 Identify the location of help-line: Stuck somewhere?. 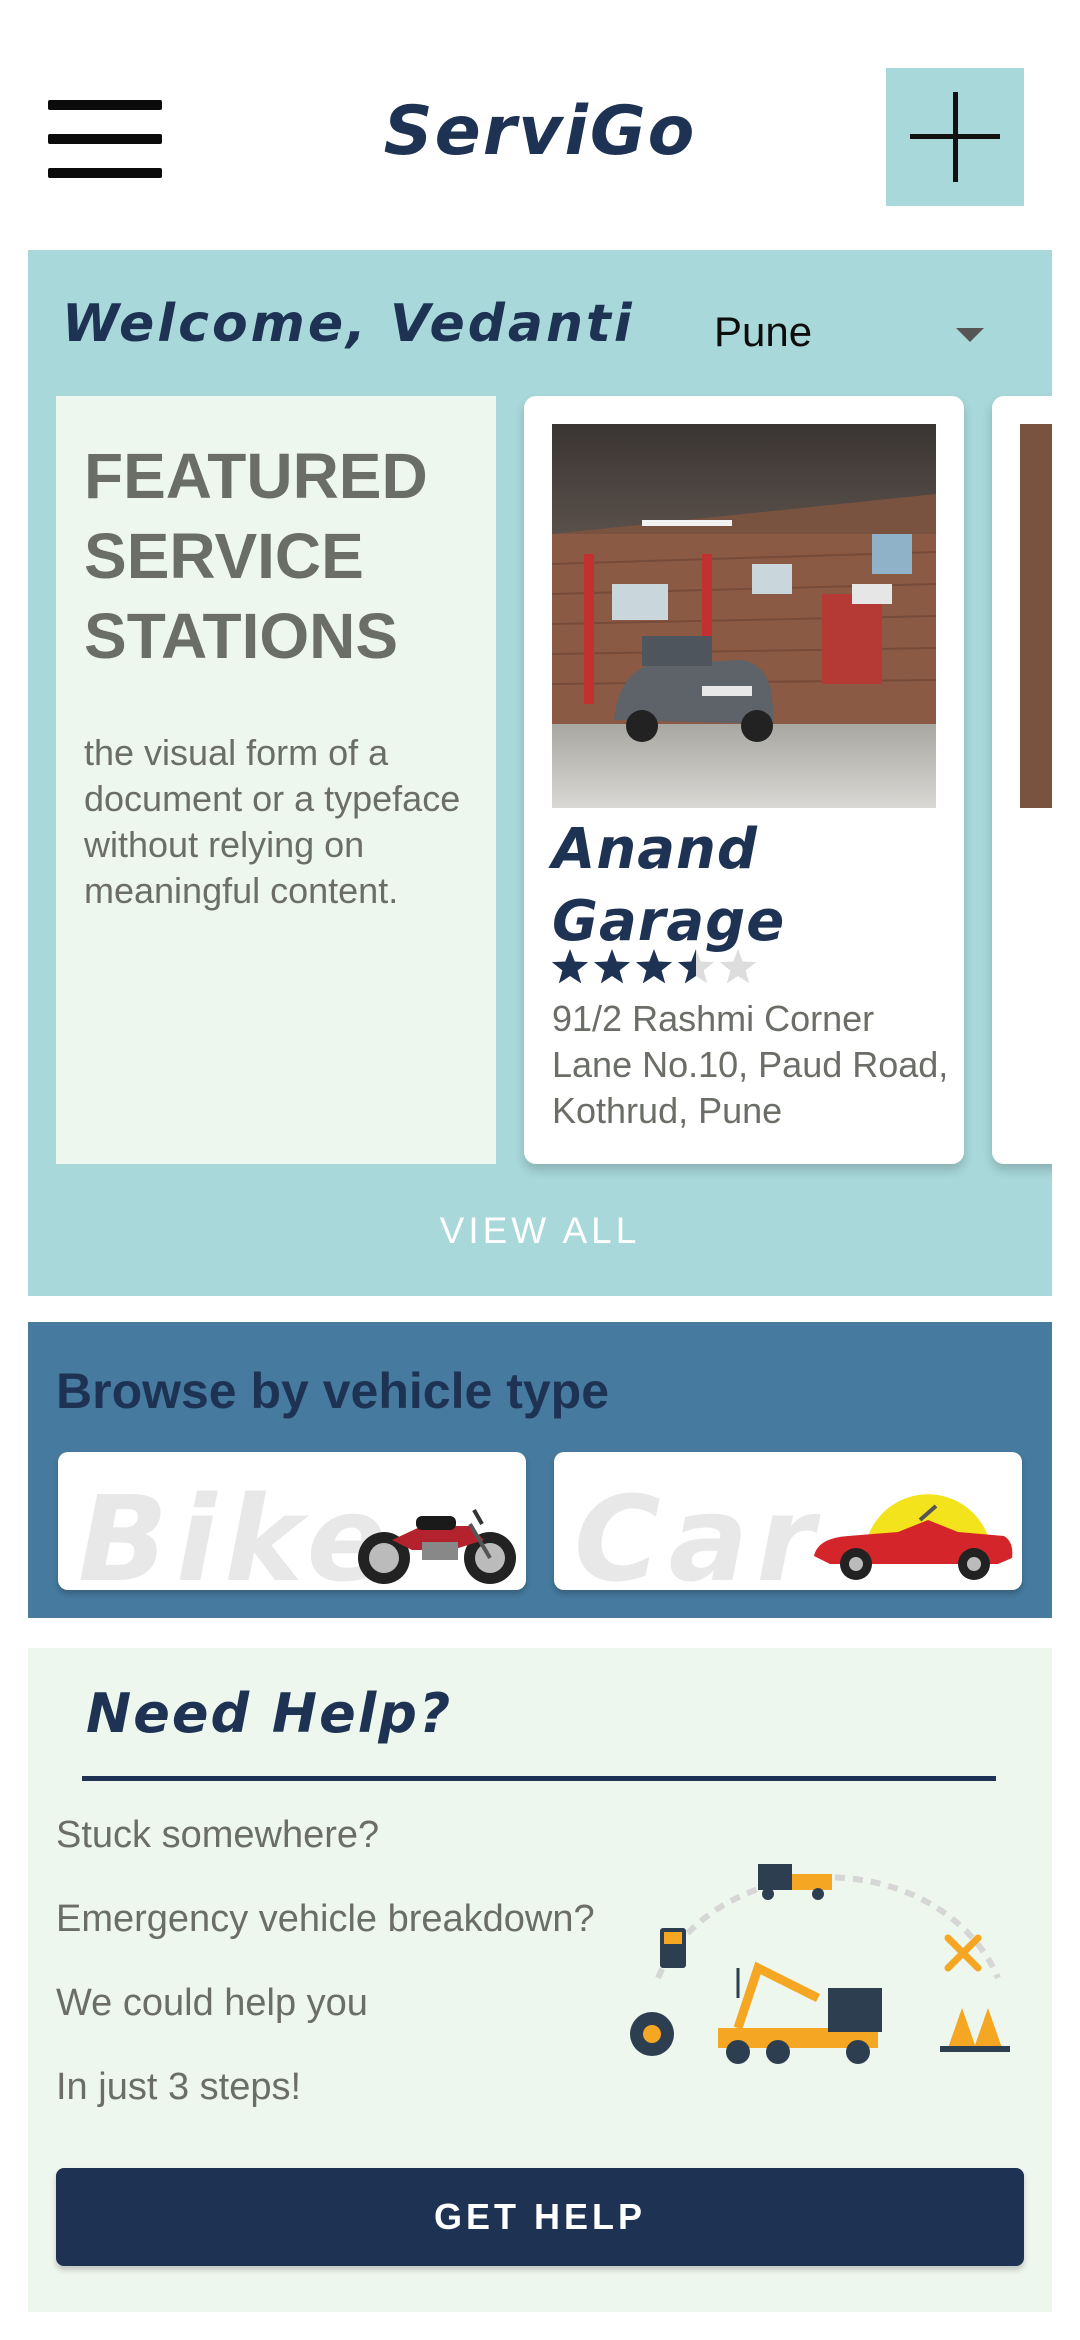
(218, 1835).